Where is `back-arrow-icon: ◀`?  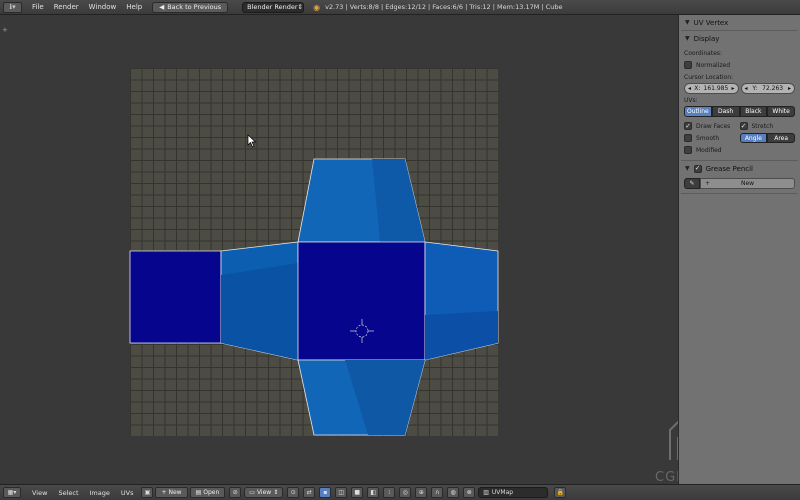
back-arrow-icon: ◀ is located at coordinates (162, 7).